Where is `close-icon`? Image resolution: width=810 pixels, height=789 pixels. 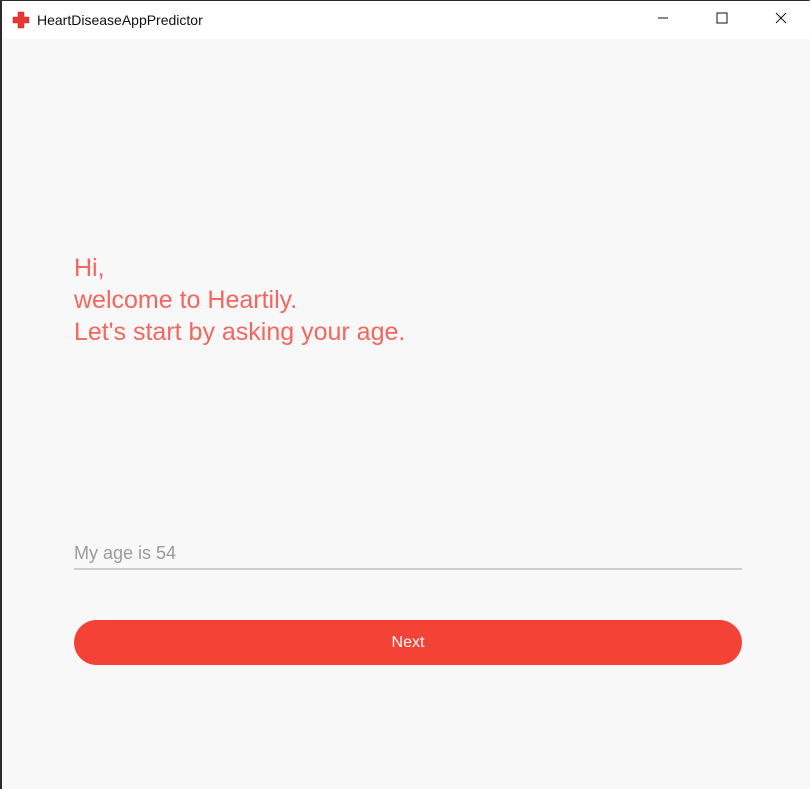 close-icon is located at coordinates (781, 20).